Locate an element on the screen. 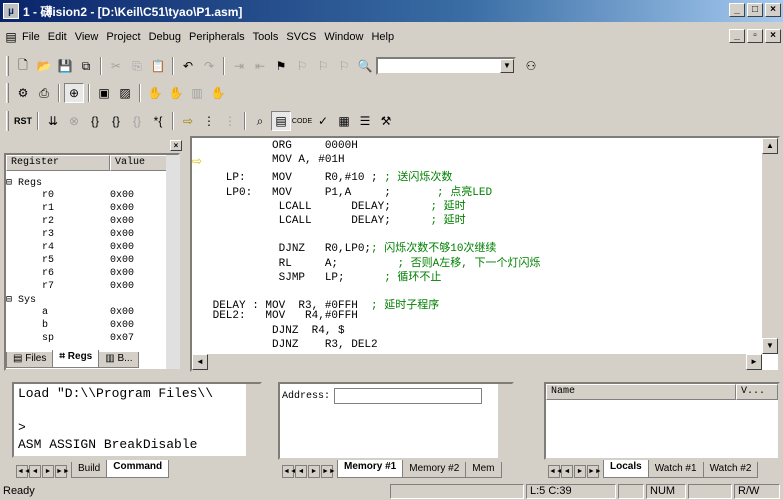  code-coverage-icon: CODE is located at coordinates (302, 121).